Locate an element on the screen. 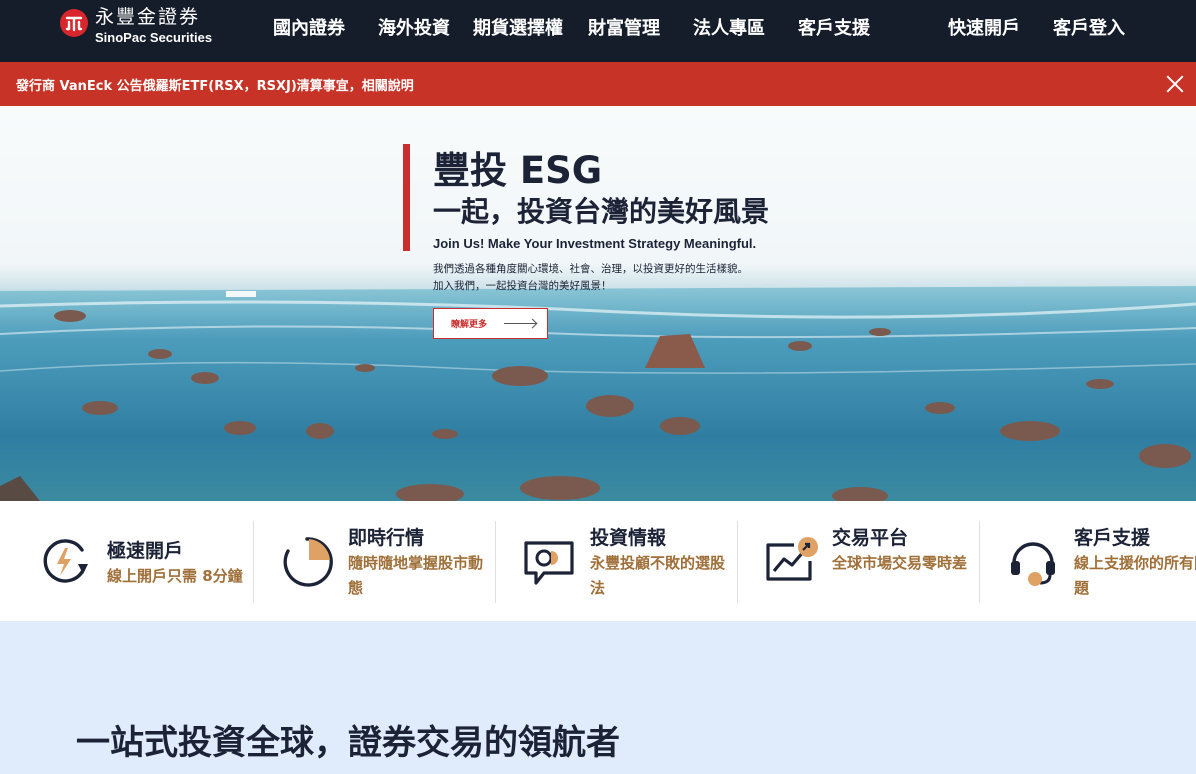 The image size is (1196, 774). feature-trading-platform-desc: 全球市場交易零時差 is located at coordinates (900, 563).